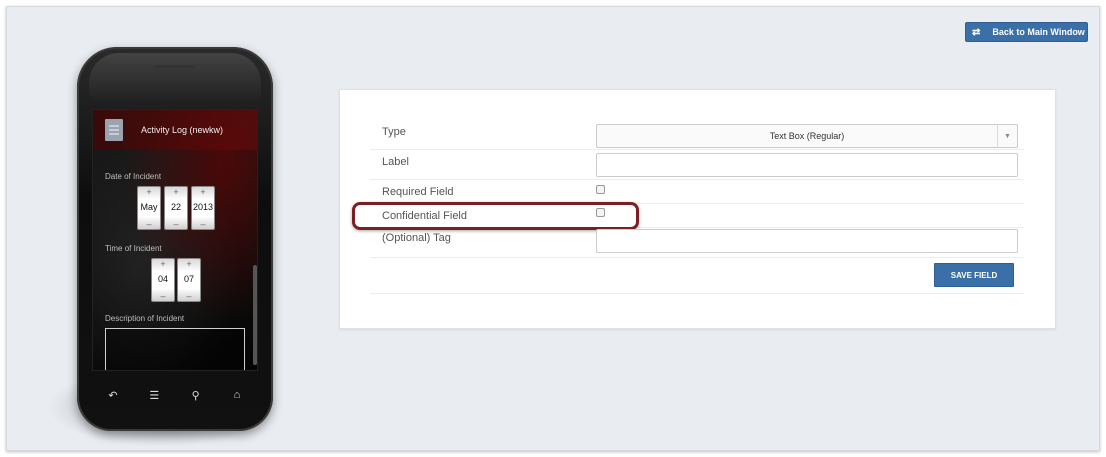 The image size is (1106, 457). What do you see at coordinates (807, 241) in the screenshot?
I see `optional-tag-input` at bounding box center [807, 241].